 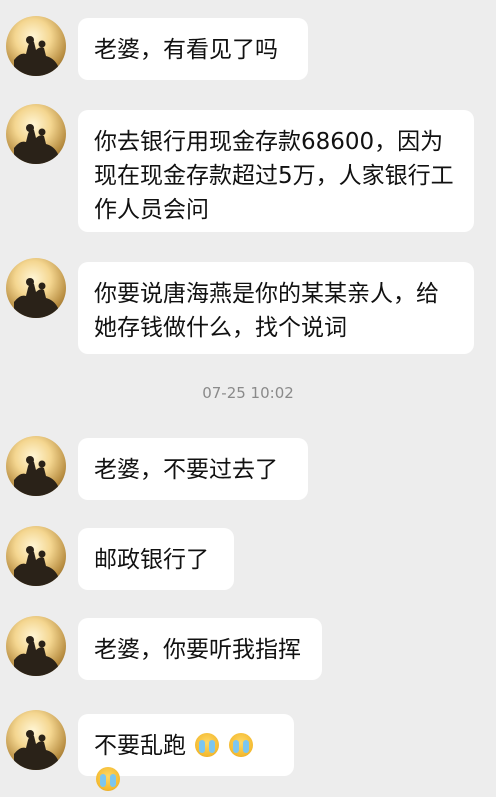 I want to click on message-bubble: 邮政银行了, so click(x=156, y=559).